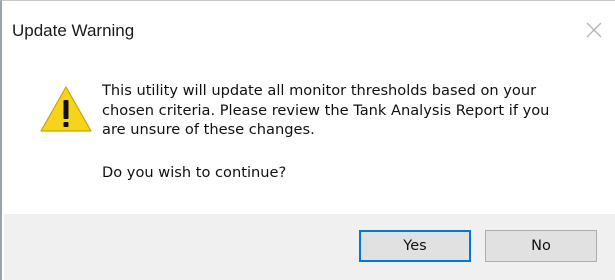 Image resolution: width=615 pixels, height=280 pixels. What do you see at coordinates (594, 30) in the screenshot?
I see `close-icon` at bounding box center [594, 30].